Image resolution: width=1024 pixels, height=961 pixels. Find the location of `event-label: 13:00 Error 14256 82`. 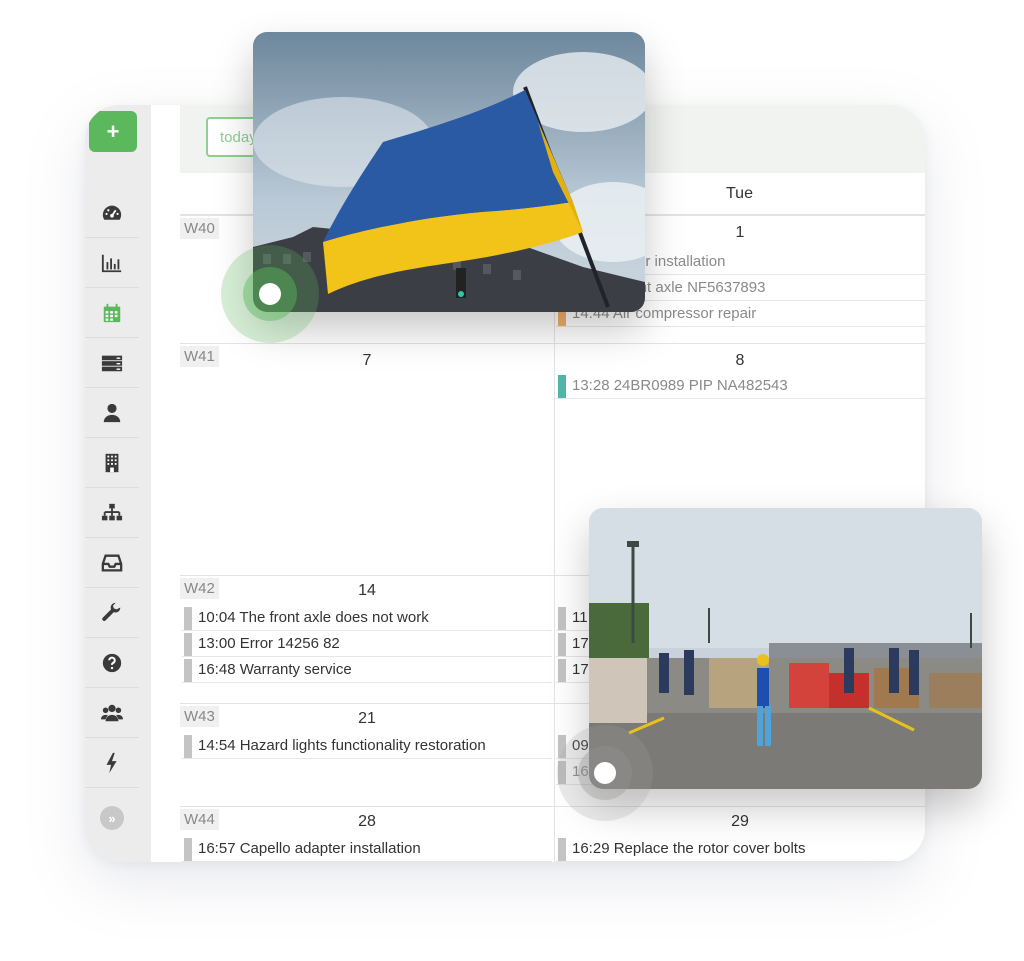

event-label: 13:00 Error 14256 82 is located at coordinates (269, 643).